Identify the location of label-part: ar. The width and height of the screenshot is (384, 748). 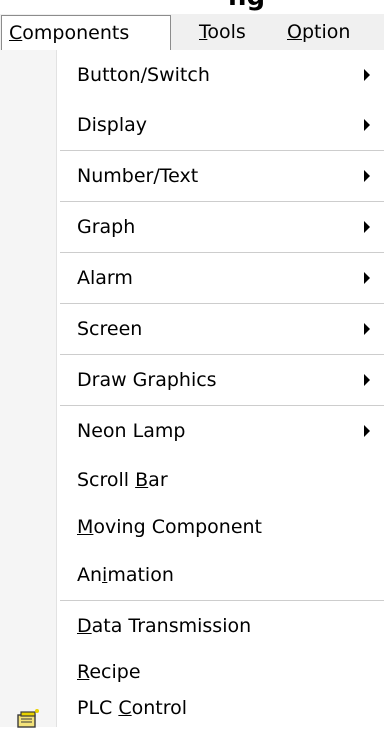
(158, 480).